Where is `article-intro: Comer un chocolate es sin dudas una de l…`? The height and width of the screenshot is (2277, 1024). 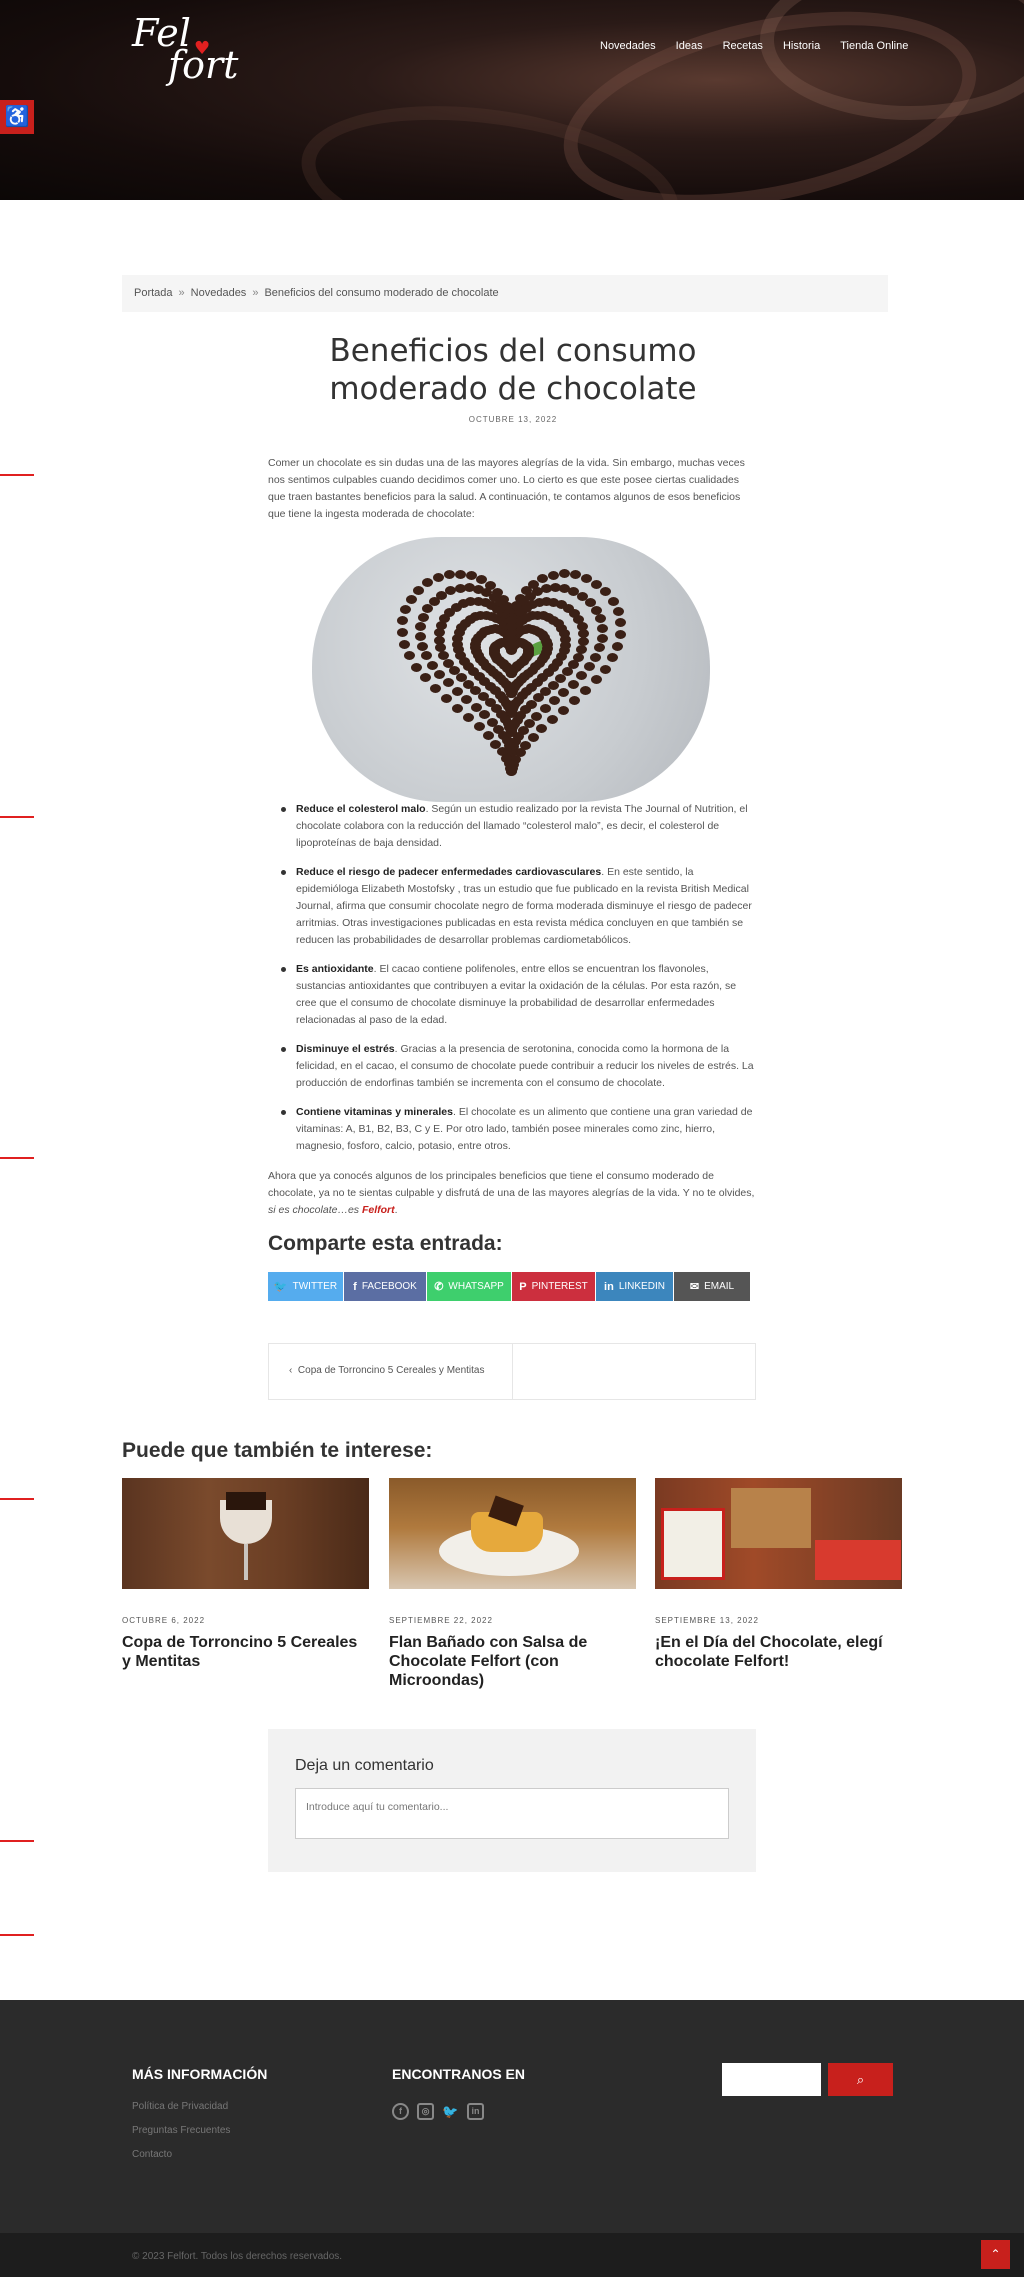 article-intro: Comer un chocolate es sin dudas una de l… is located at coordinates (506, 488).